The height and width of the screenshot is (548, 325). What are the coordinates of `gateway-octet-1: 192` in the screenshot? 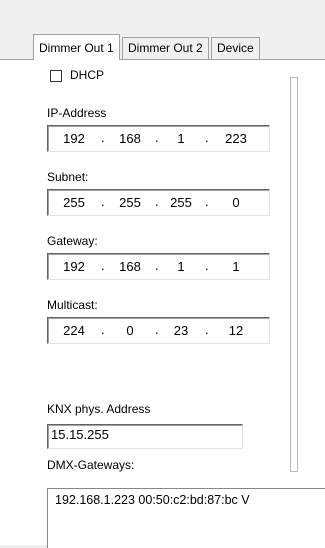 It's located at (74, 266).